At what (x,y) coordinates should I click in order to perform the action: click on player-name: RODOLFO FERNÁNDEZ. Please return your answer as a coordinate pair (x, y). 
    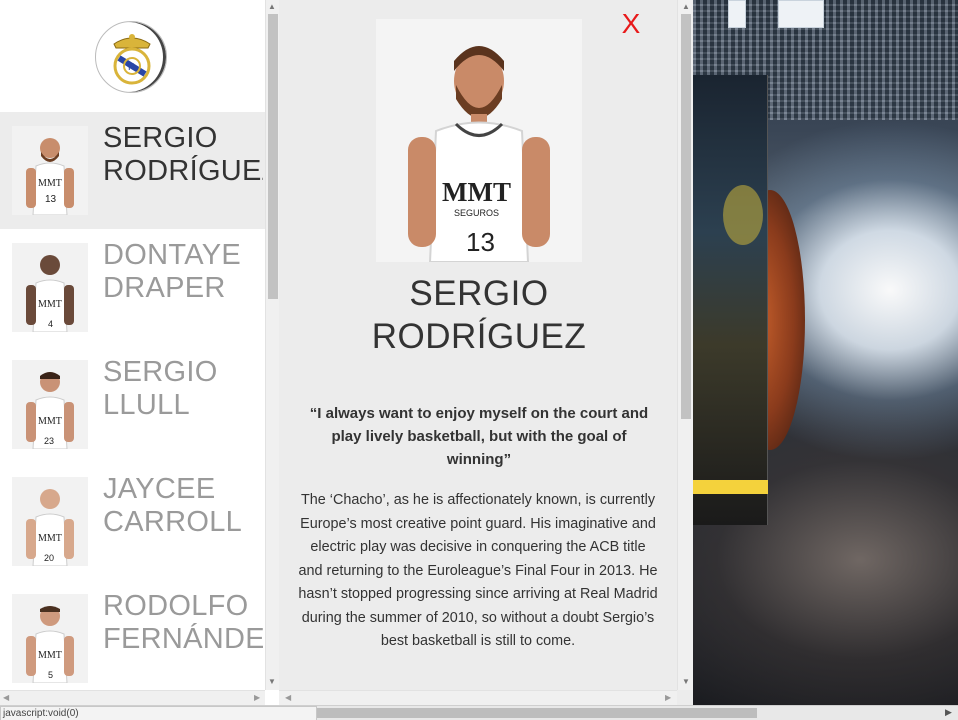
    Looking at the image, I should click on (183, 622).